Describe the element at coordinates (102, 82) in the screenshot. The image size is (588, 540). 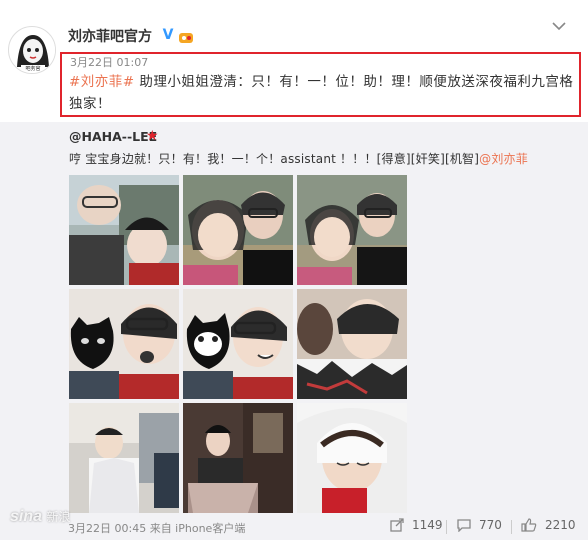
I see `hashtag-link: #刘亦菲#` at that location.